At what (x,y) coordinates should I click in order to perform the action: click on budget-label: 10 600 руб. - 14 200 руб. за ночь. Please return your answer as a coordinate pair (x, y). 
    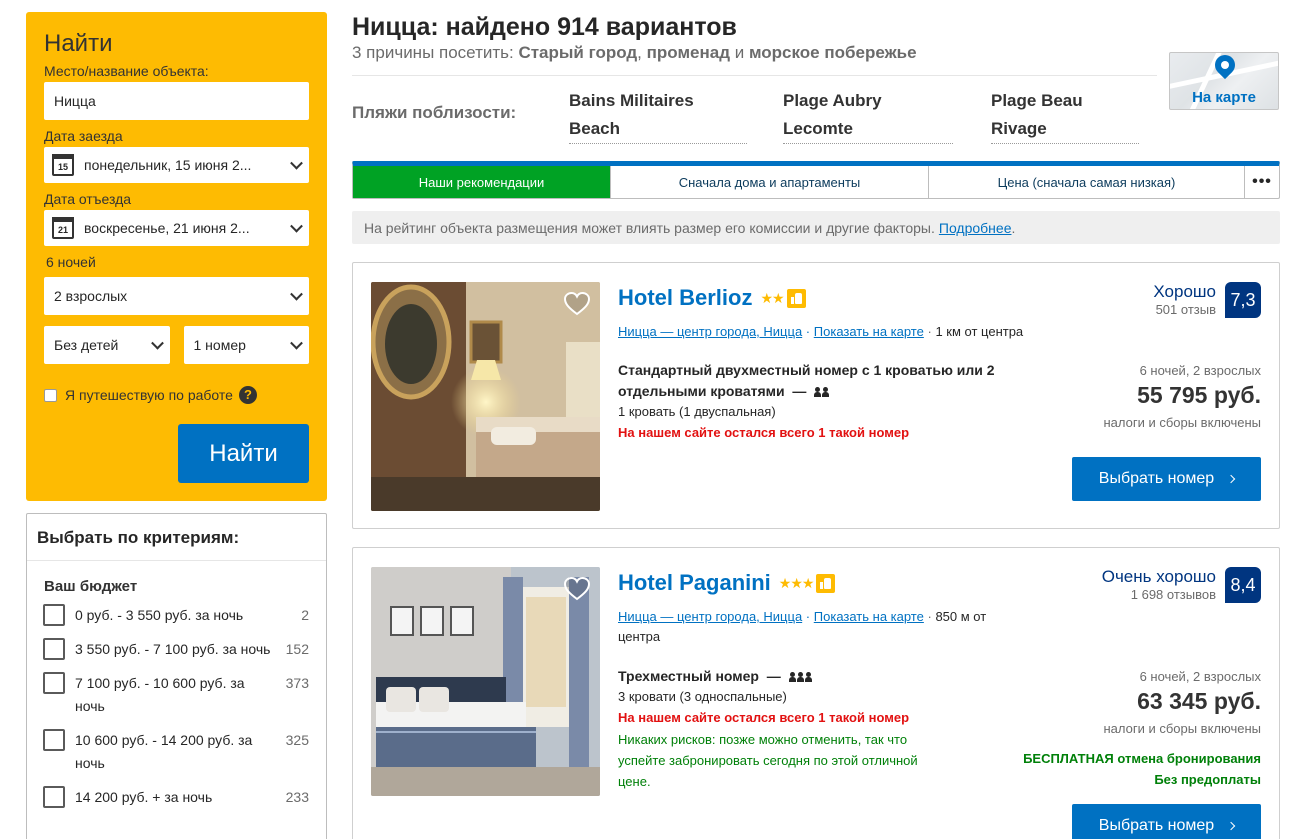
    Looking at the image, I should click on (164, 751).